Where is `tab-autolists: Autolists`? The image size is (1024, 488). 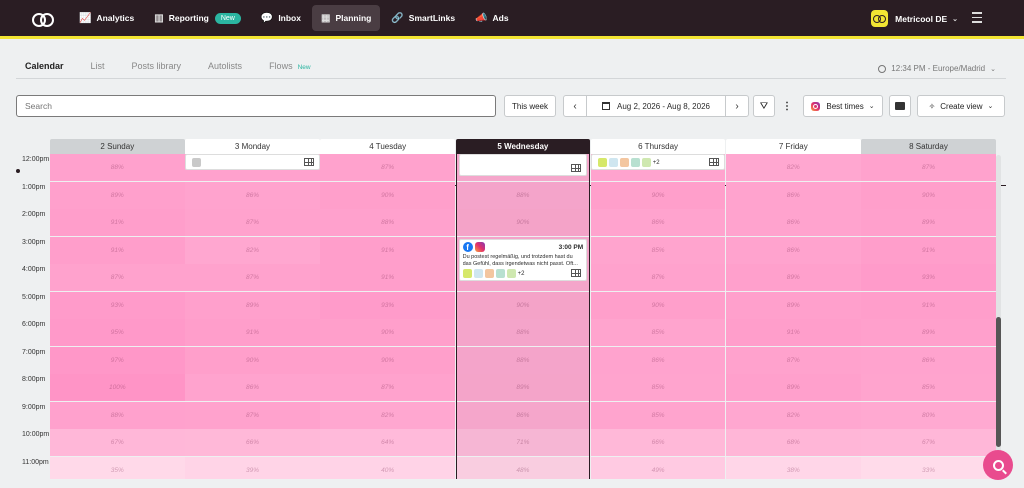
tab-autolists: Autolists is located at coordinates (225, 69).